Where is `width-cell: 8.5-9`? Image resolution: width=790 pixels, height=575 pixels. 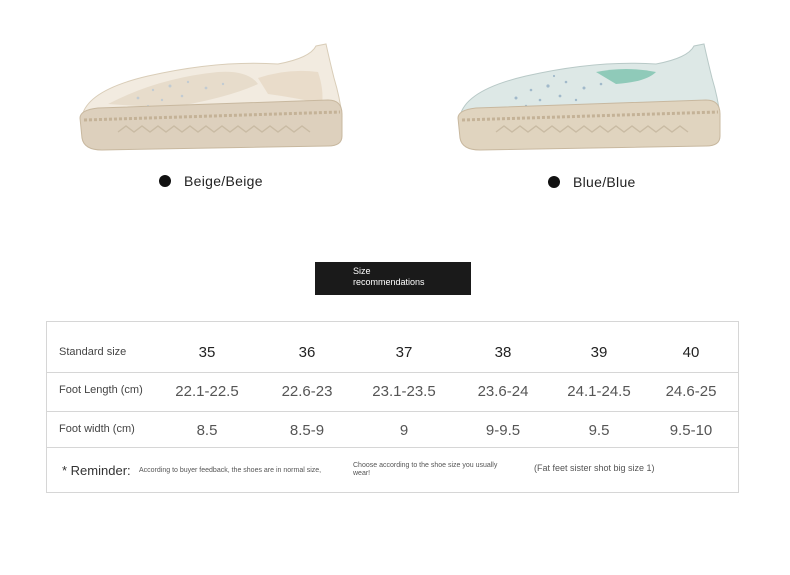 width-cell: 8.5-9 is located at coordinates (307, 430).